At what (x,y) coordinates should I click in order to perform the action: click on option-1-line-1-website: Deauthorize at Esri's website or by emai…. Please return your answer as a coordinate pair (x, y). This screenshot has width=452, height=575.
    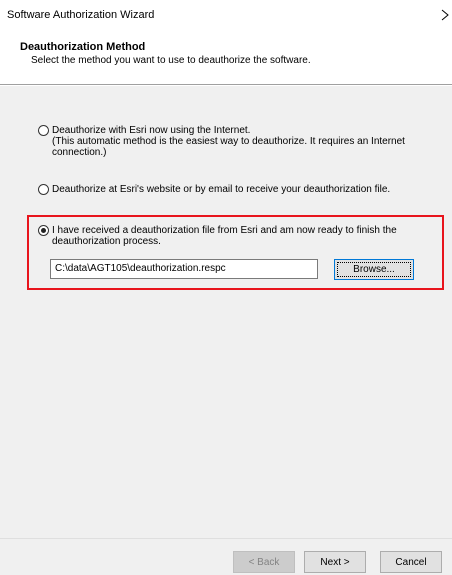
    Looking at the image, I should click on (221, 189).